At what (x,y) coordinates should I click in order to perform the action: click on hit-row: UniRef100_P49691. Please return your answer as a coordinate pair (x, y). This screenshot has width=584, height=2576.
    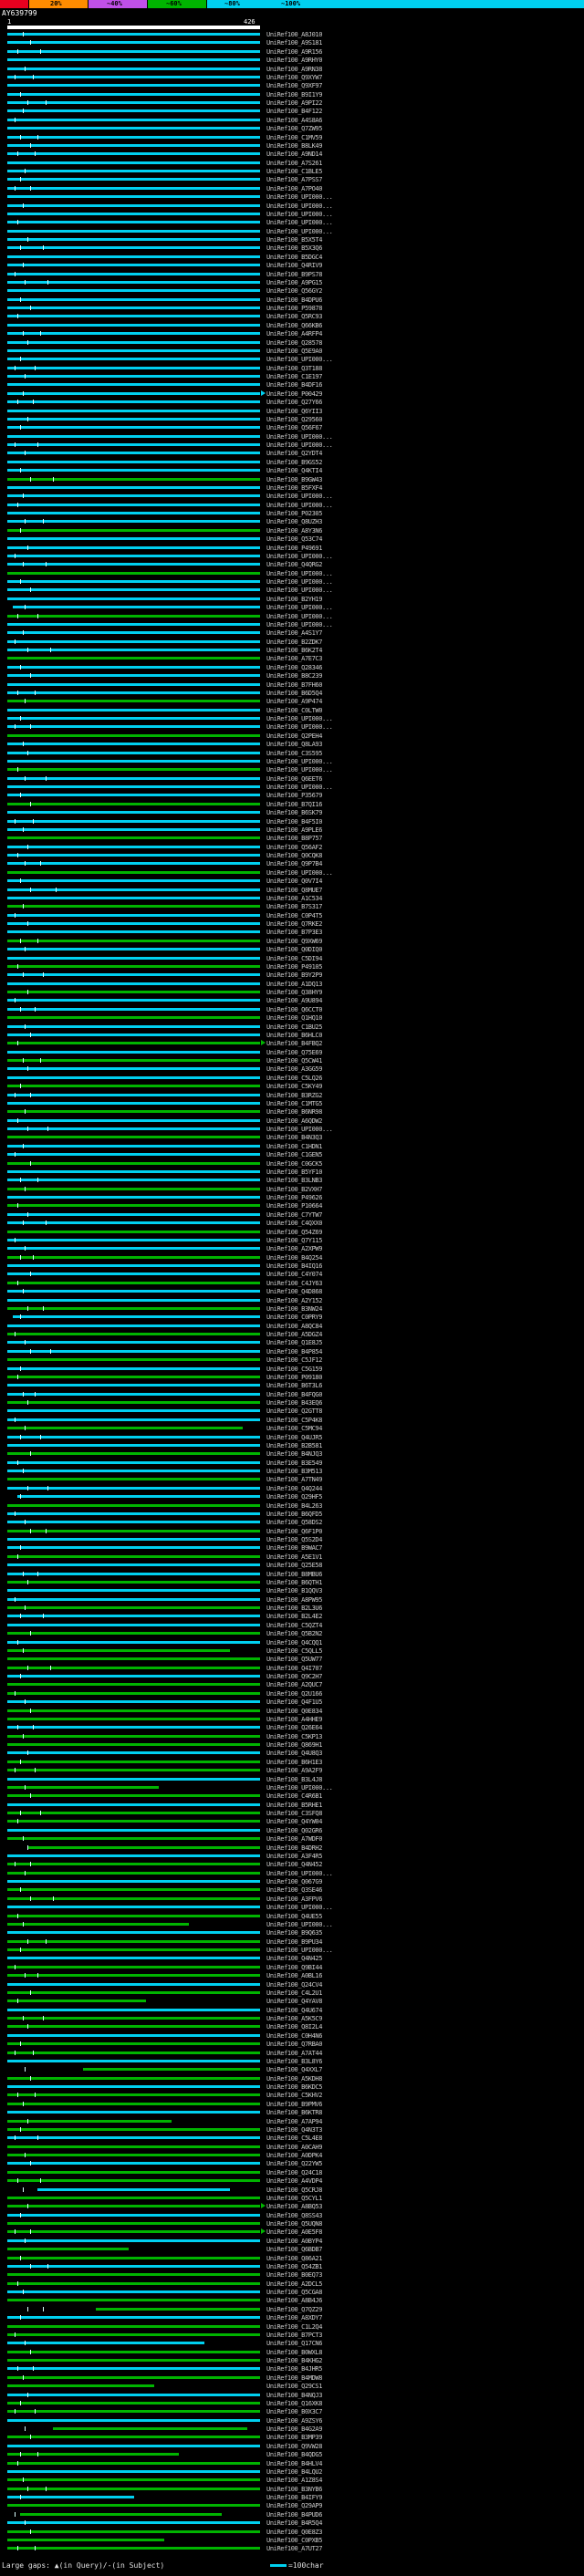
    Looking at the image, I should click on (292, 548).